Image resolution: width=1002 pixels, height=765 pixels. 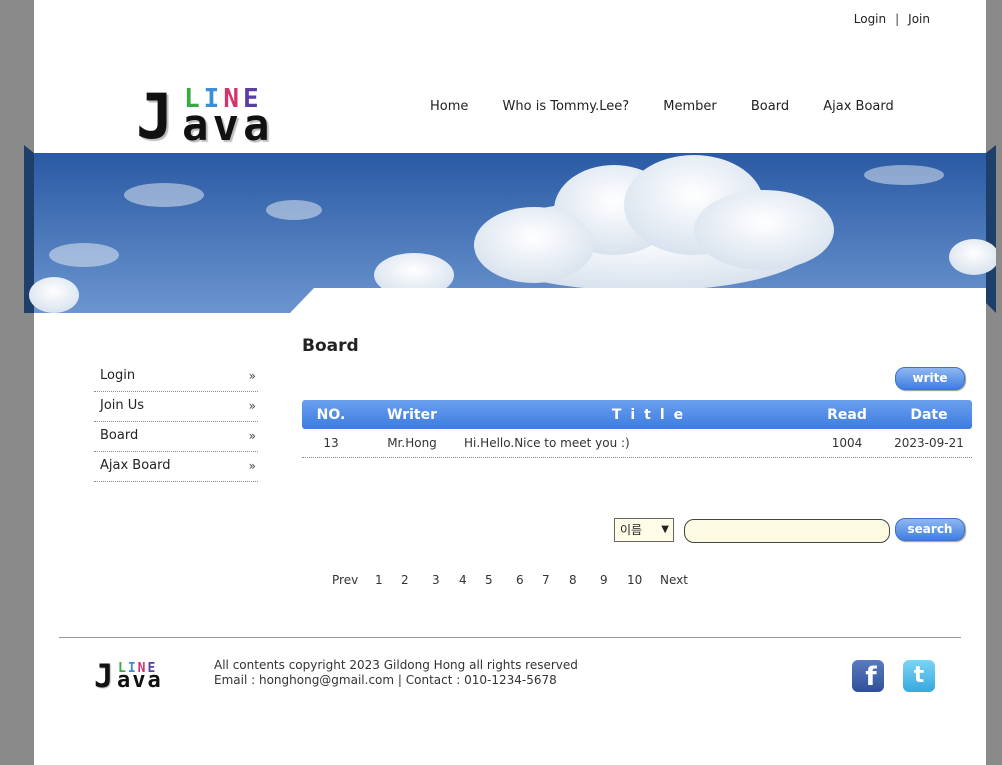 What do you see at coordinates (689, 106) in the screenshot?
I see `nav-member: Member` at bounding box center [689, 106].